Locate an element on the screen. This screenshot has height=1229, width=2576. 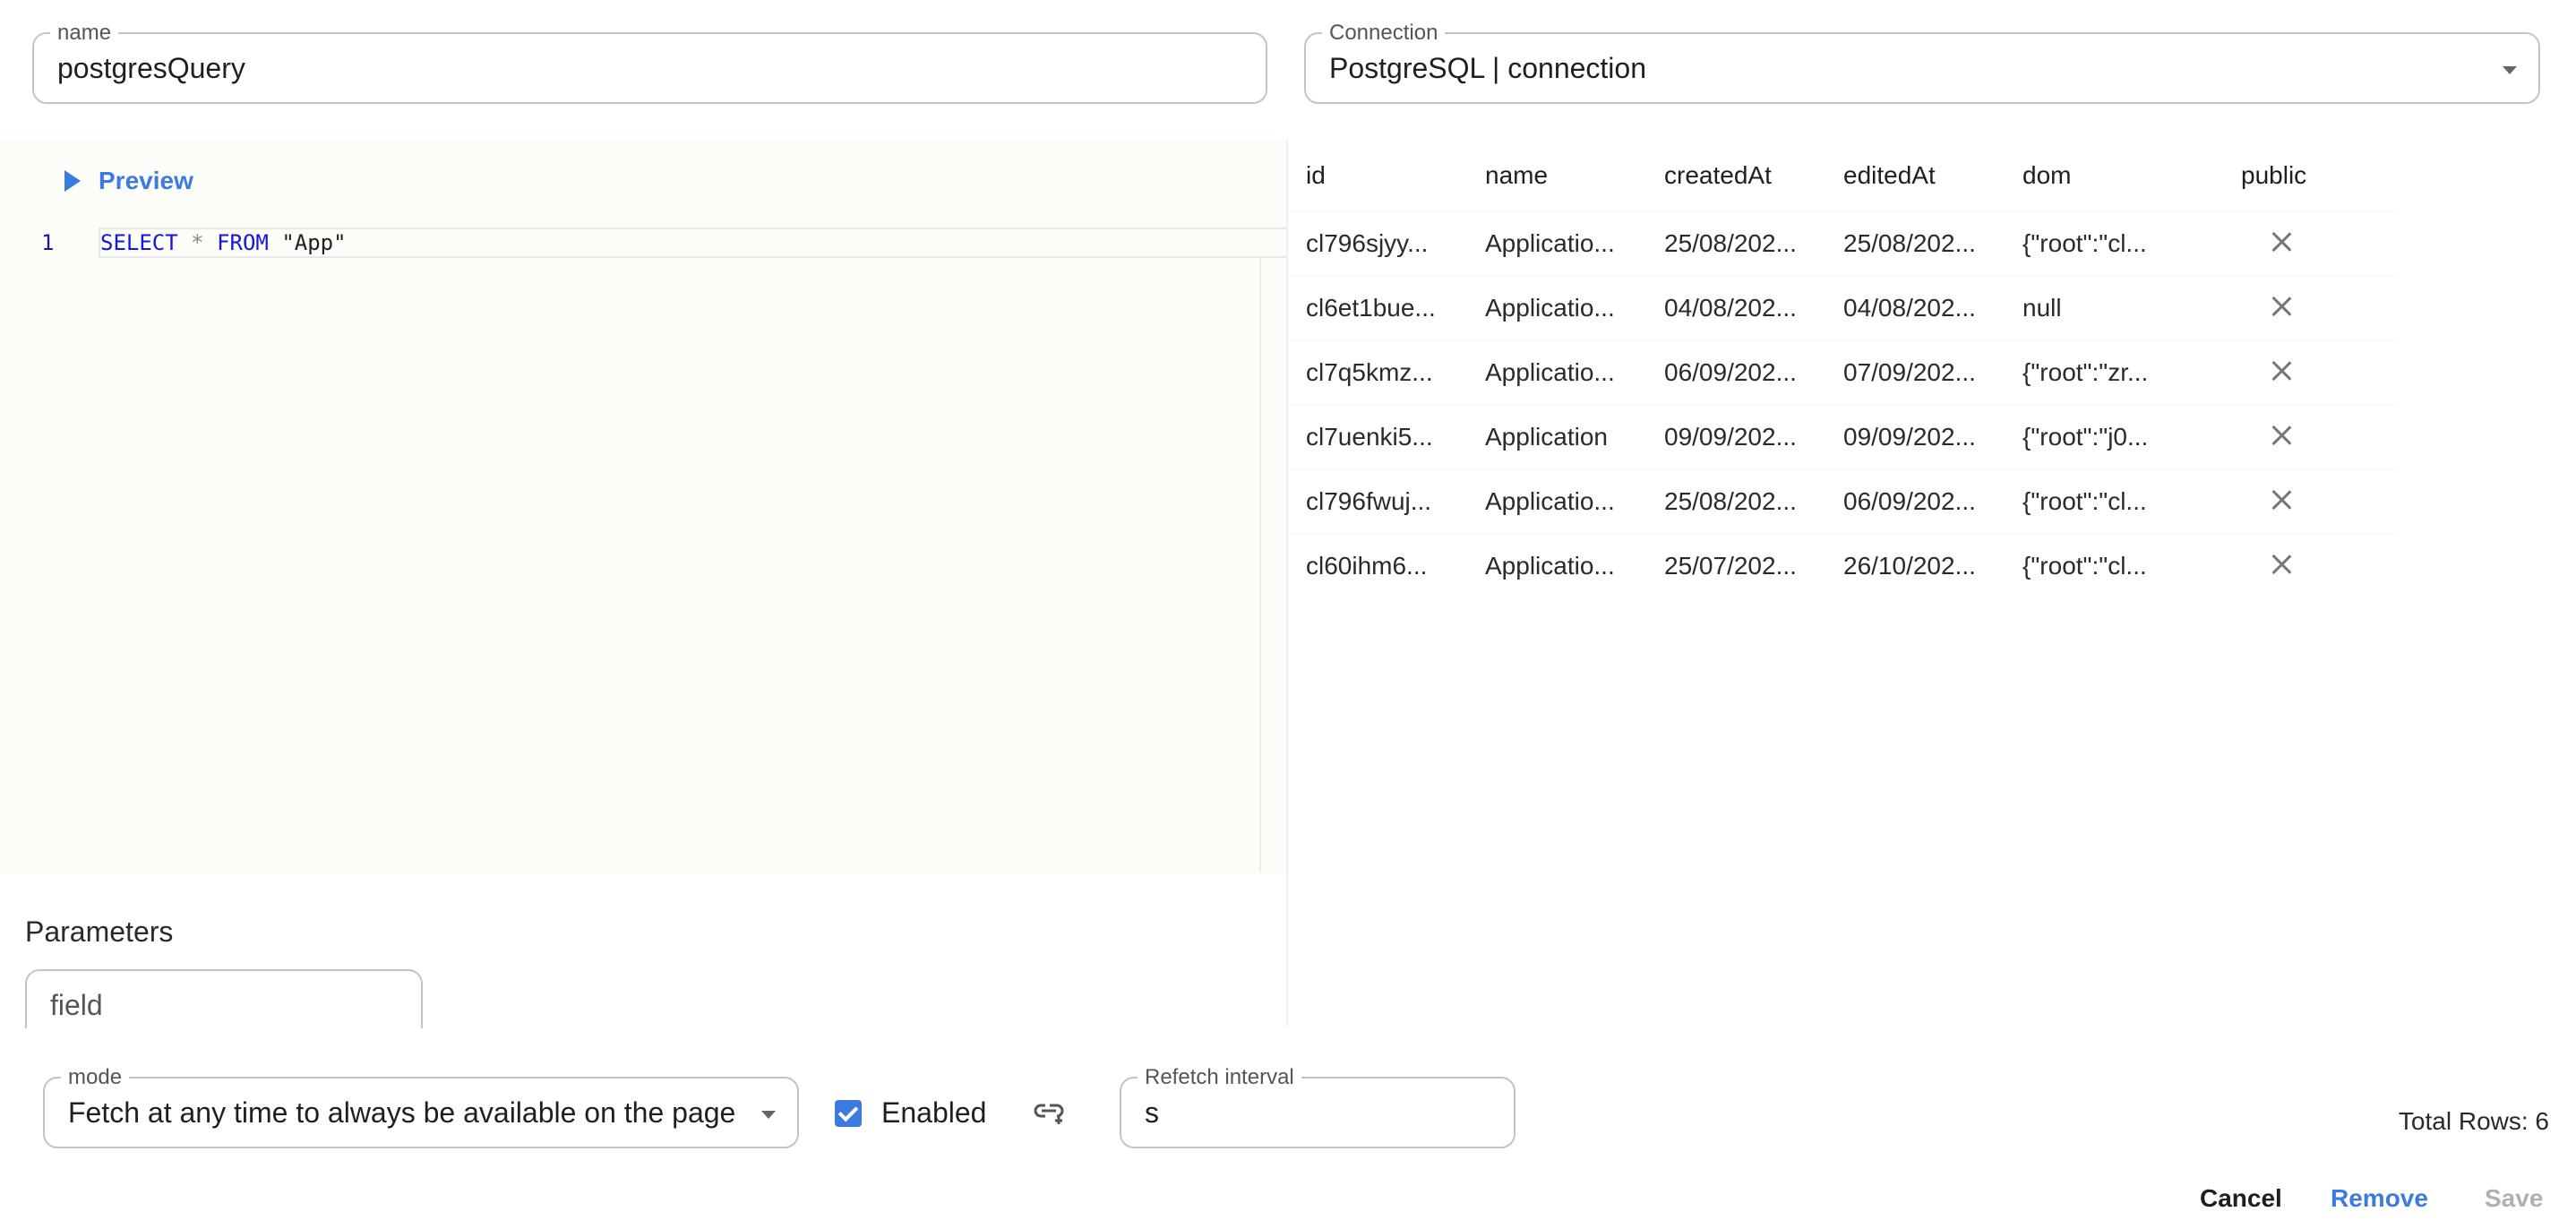
cancel-button: Cancel is located at coordinates (2241, 1199).